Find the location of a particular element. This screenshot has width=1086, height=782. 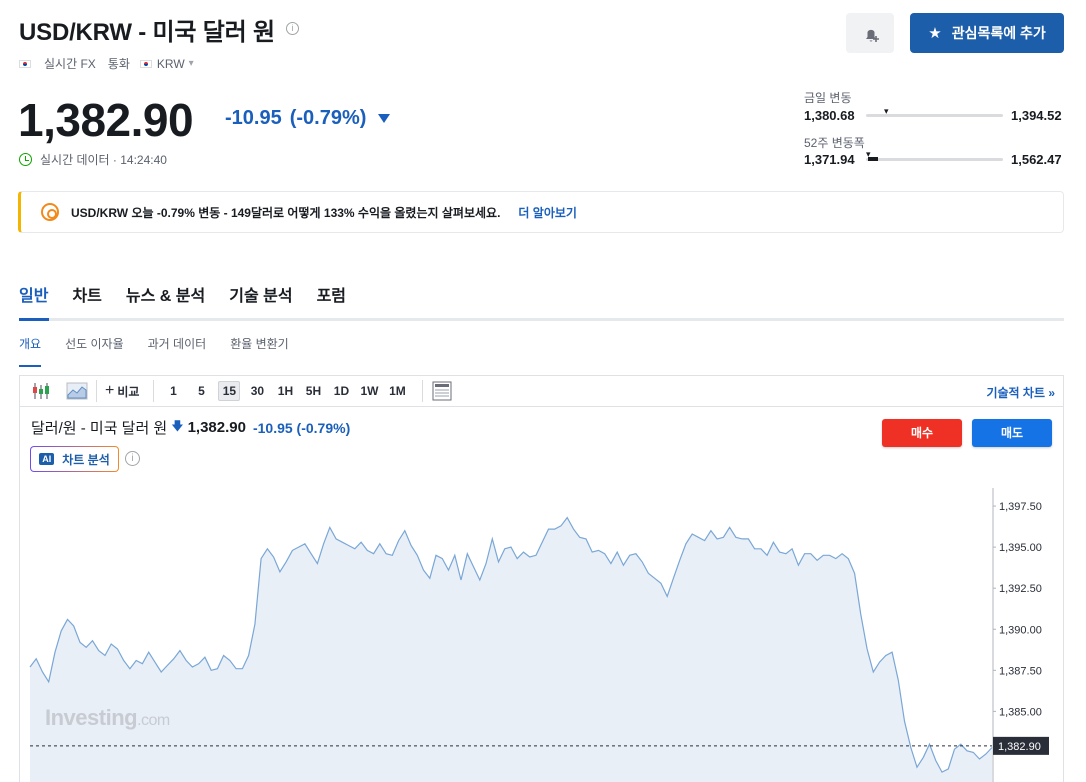

last-price: 1,382.90 is located at coordinates (106, 120).